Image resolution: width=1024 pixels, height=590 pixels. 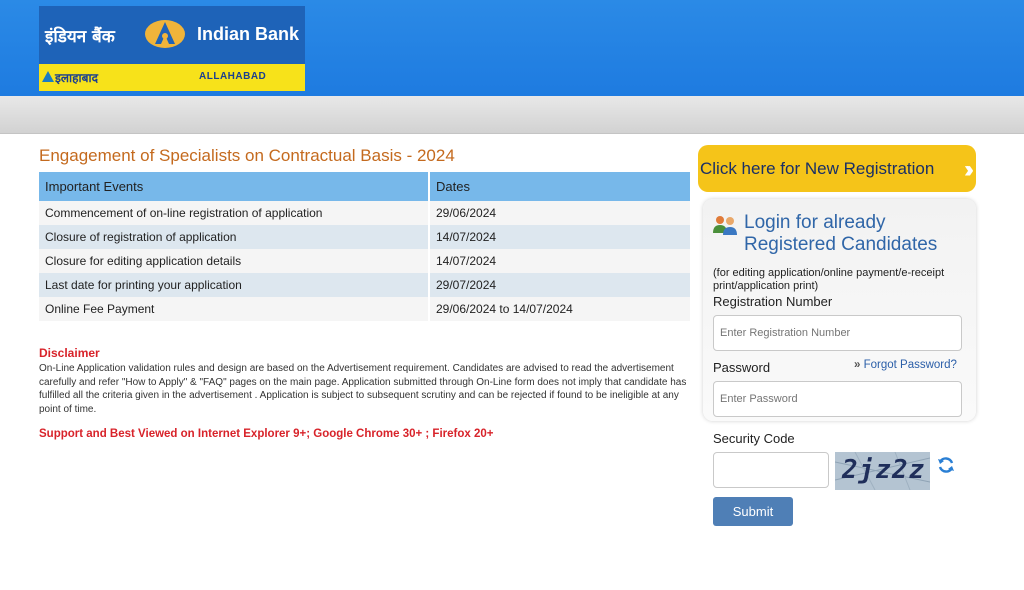 What do you see at coordinates (80, 37) in the screenshot?
I see `logo-hindi-name: इंडियन बैंक` at bounding box center [80, 37].